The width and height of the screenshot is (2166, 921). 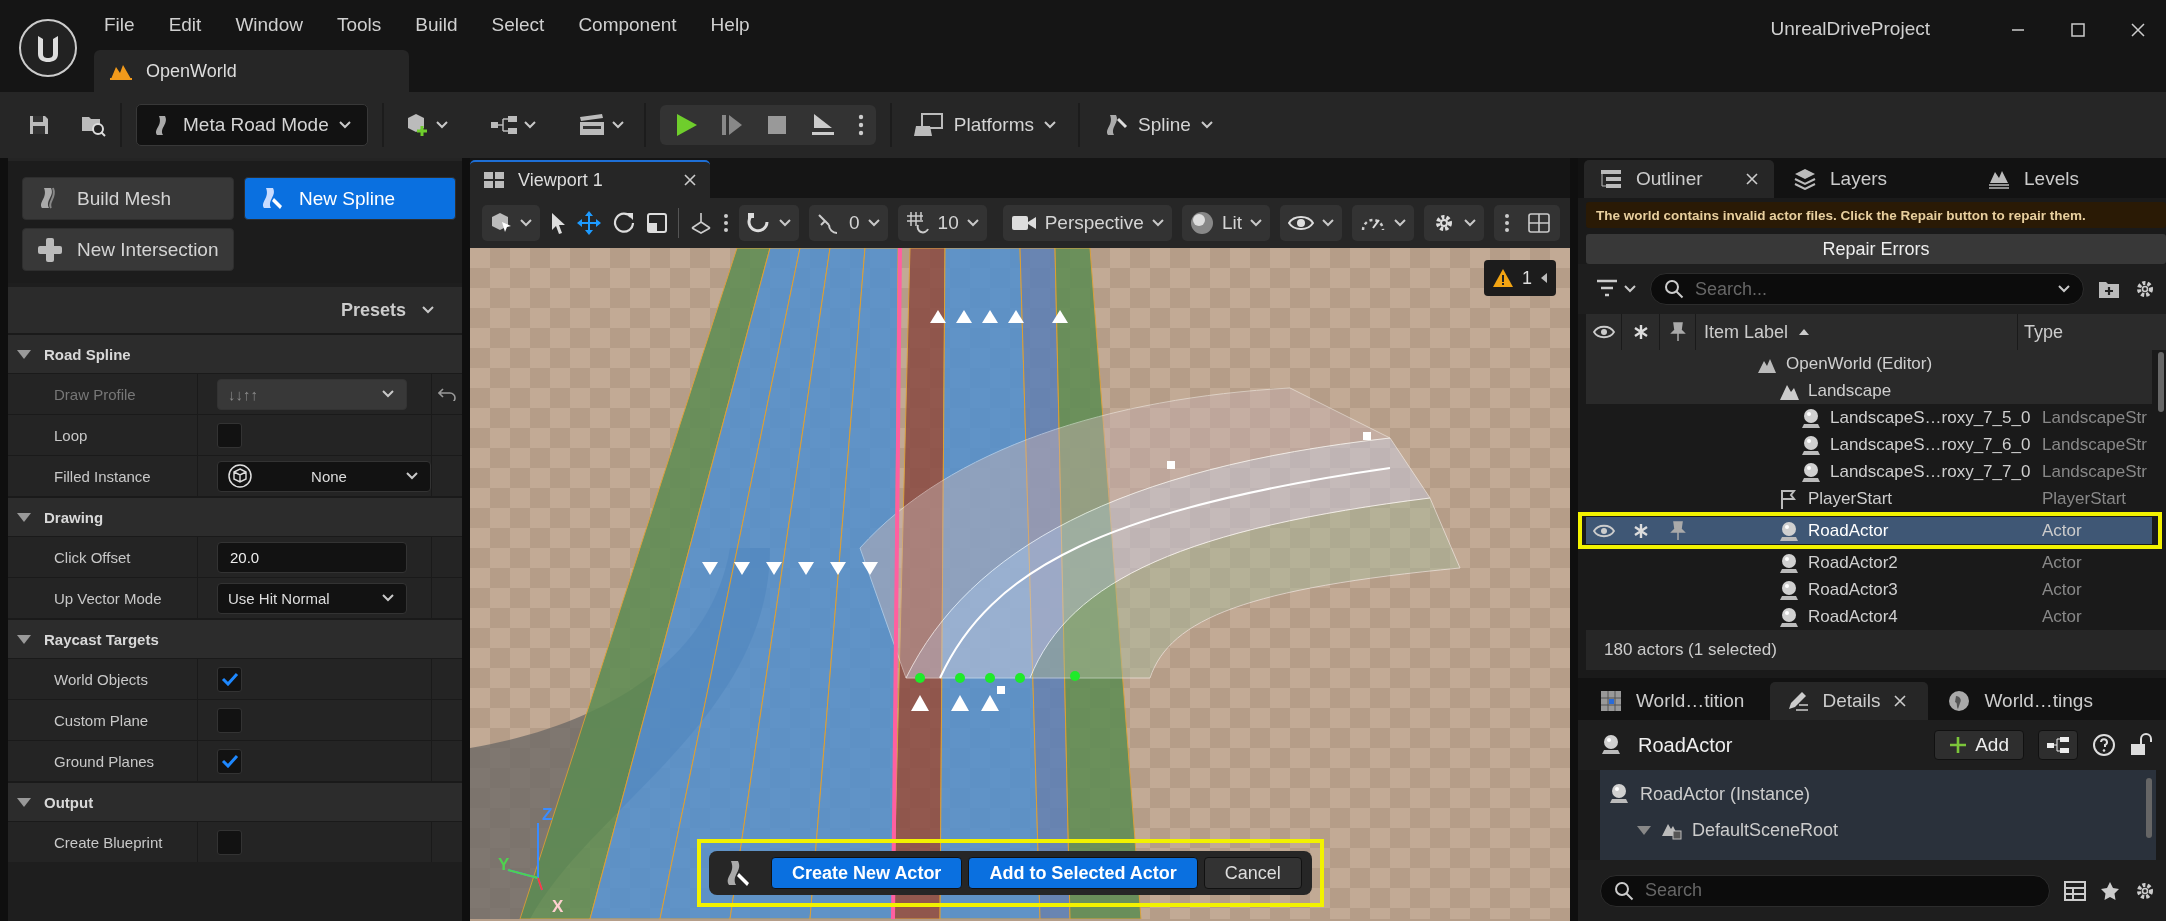 I want to click on blueprint-nodes-icon, so click(x=503, y=125).